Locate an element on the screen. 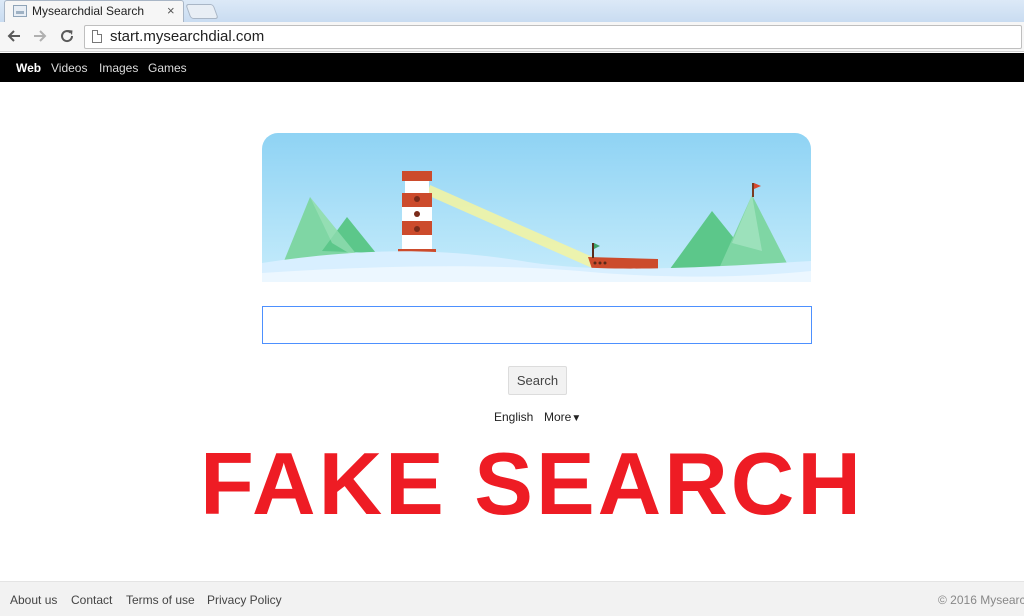 Image resolution: width=1024 pixels, height=616 pixels. nav-videos: Videos is located at coordinates (69, 68).